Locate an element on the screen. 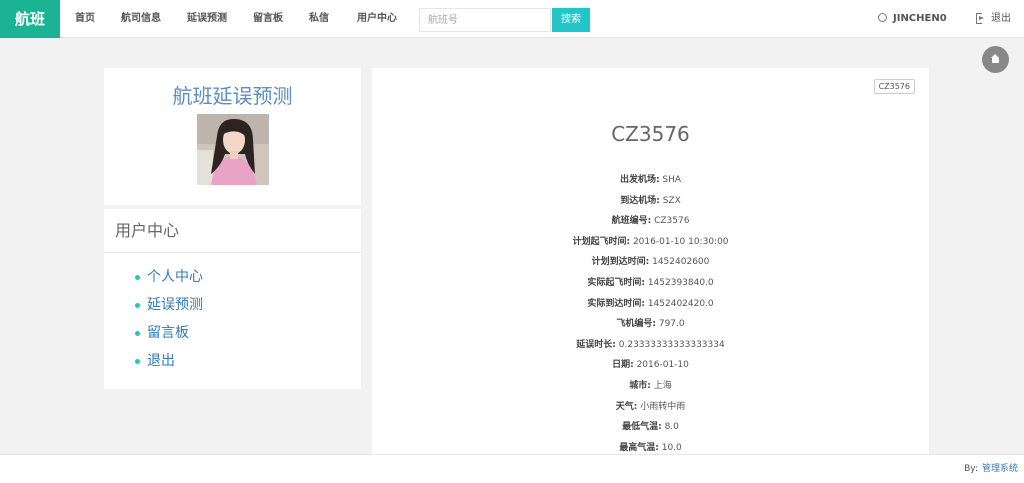 This screenshot has height=483, width=1024. avatar-image is located at coordinates (233, 149).